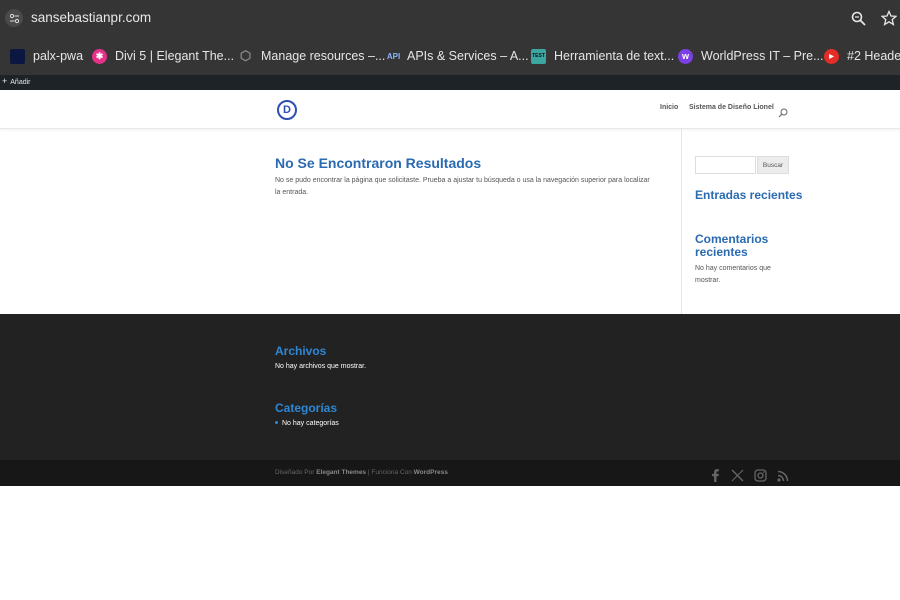  I want to click on palx-icon, so click(17, 56).